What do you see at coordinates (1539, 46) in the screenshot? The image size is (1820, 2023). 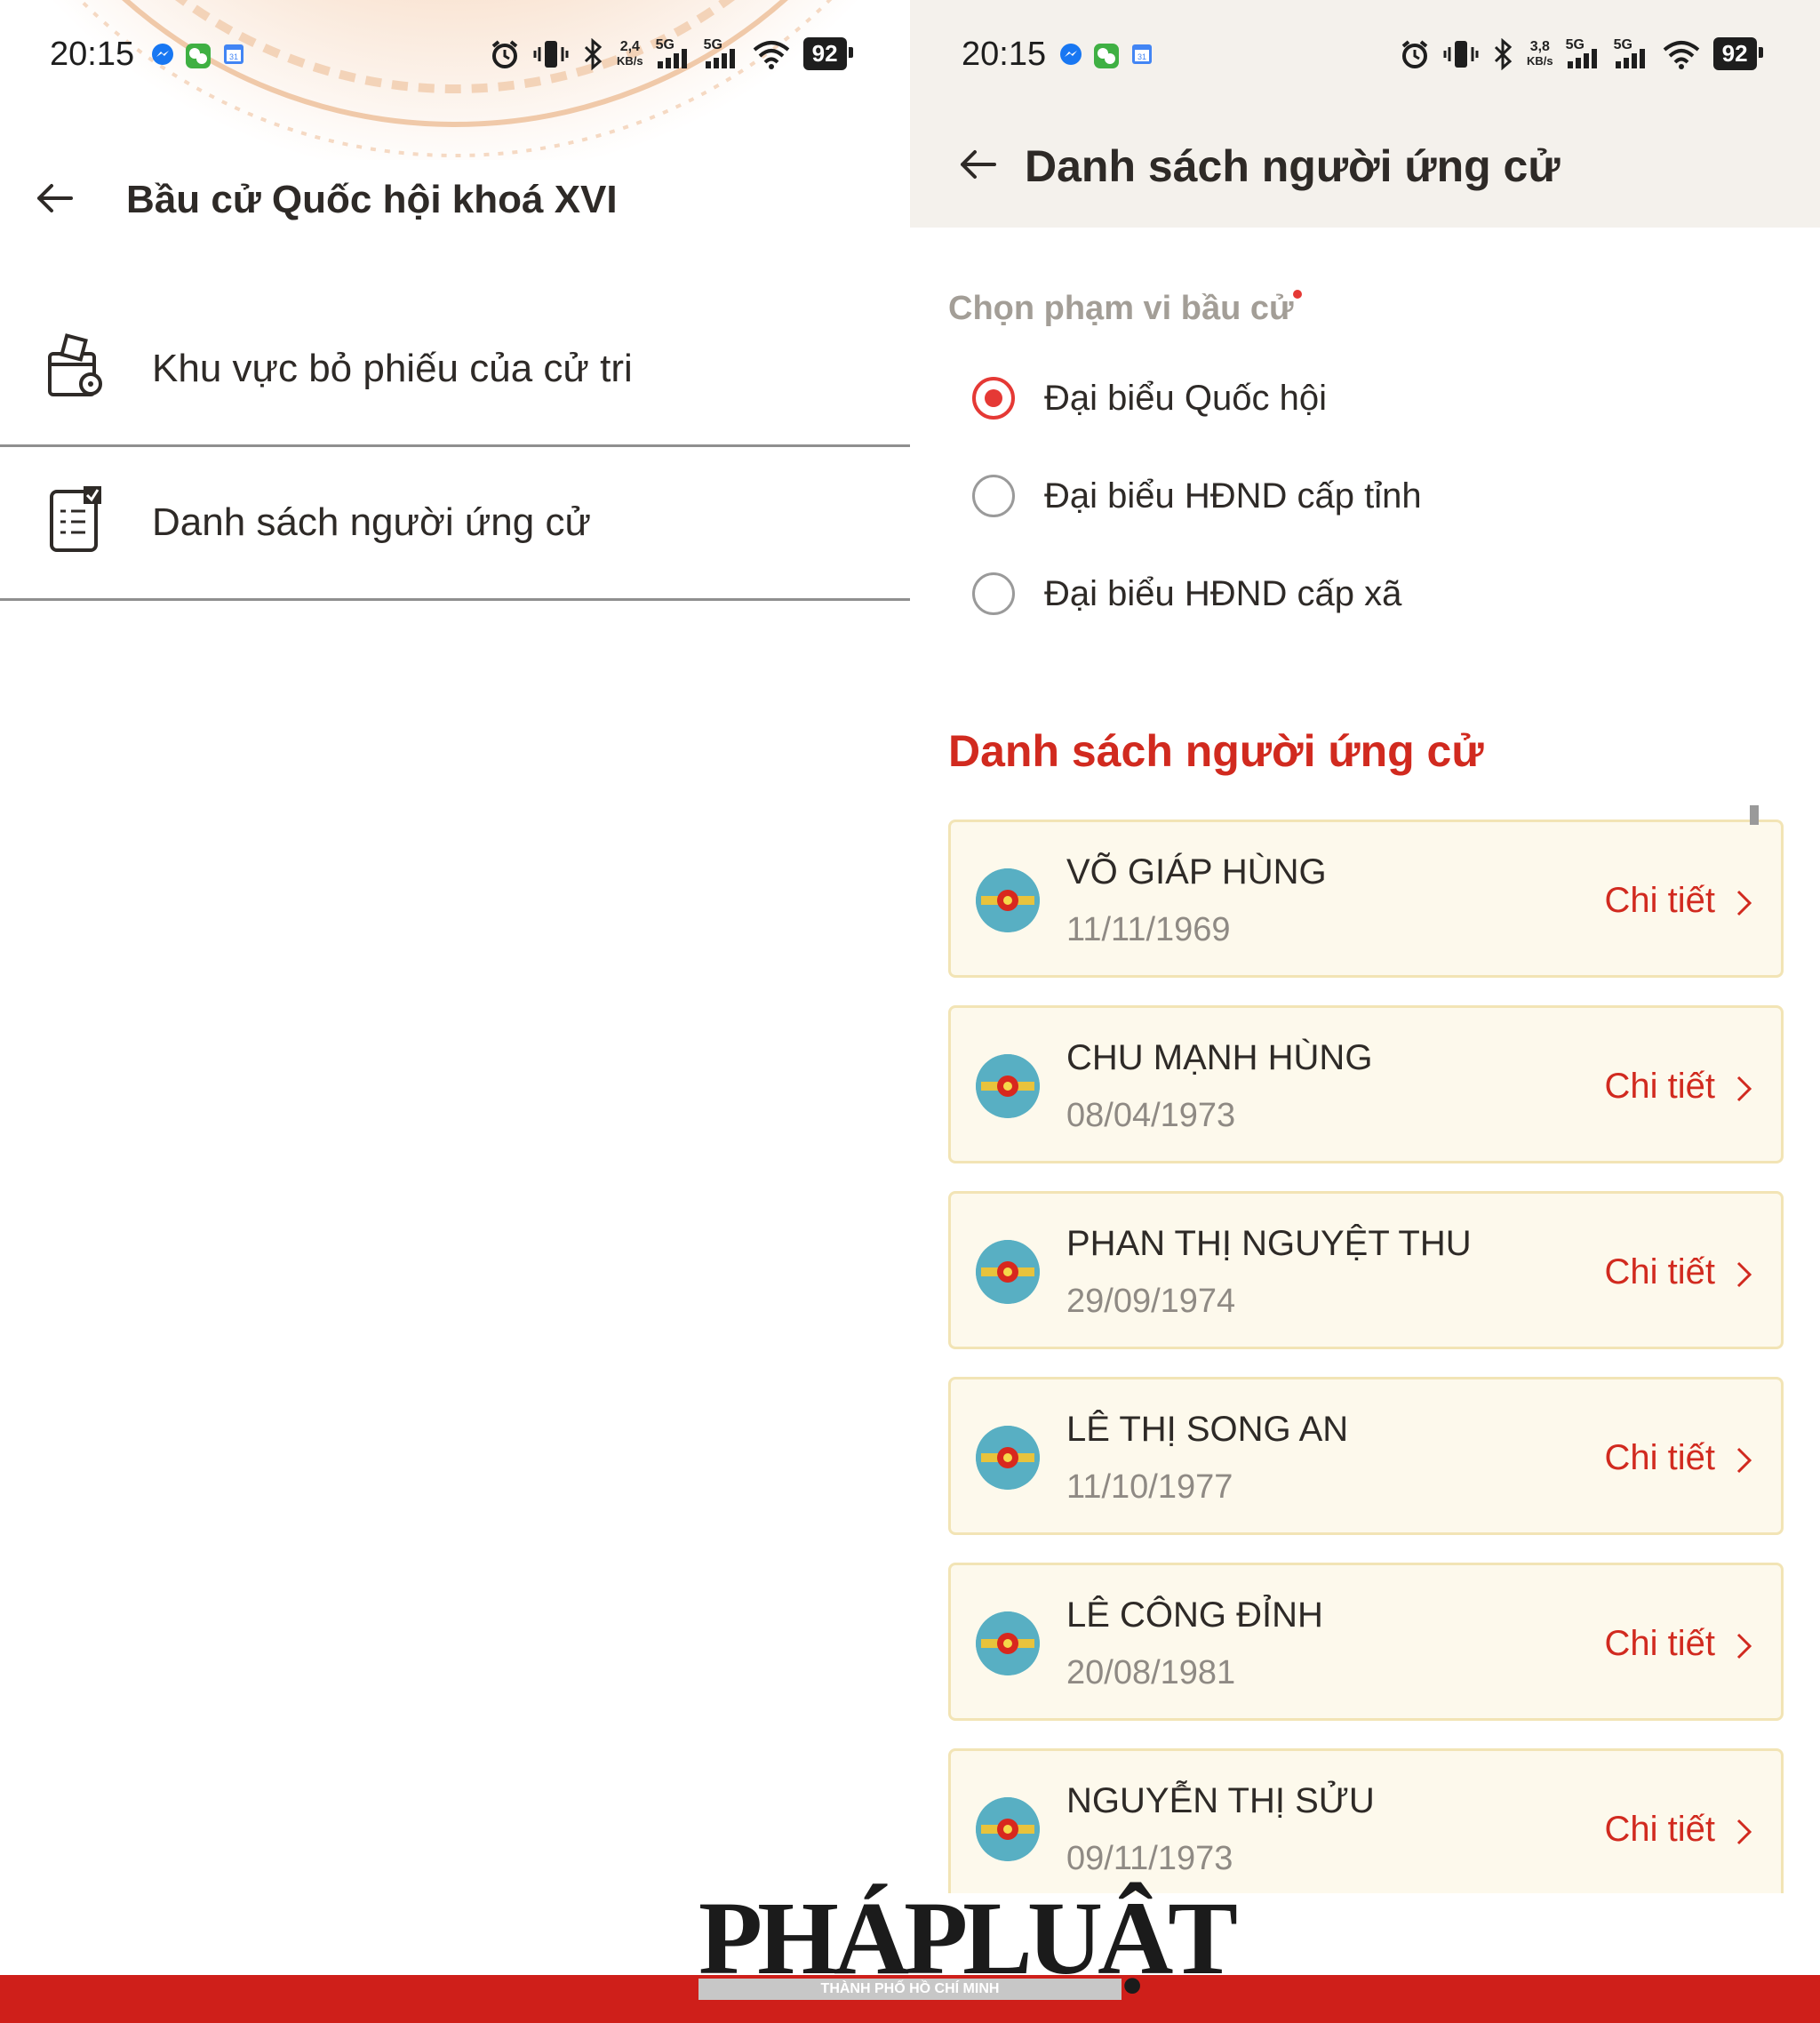 I see `network-speed-value: 3,8` at bounding box center [1539, 46].